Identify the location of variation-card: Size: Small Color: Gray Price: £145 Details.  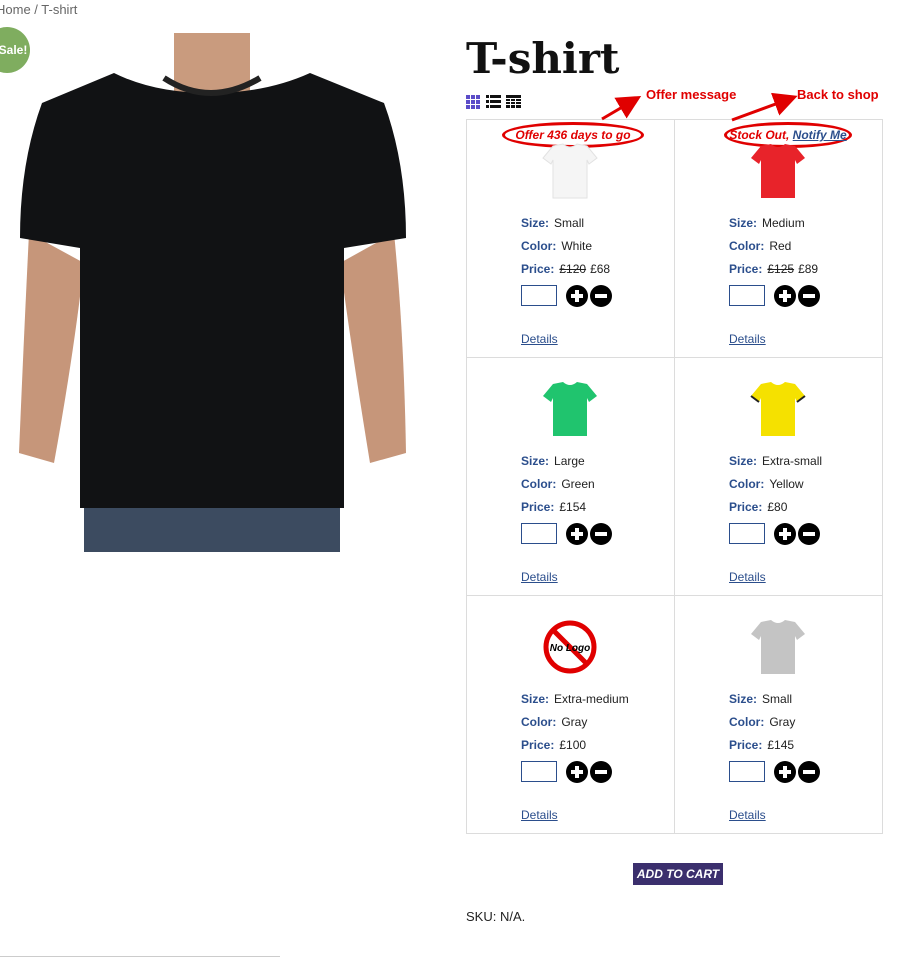
(779, 715).